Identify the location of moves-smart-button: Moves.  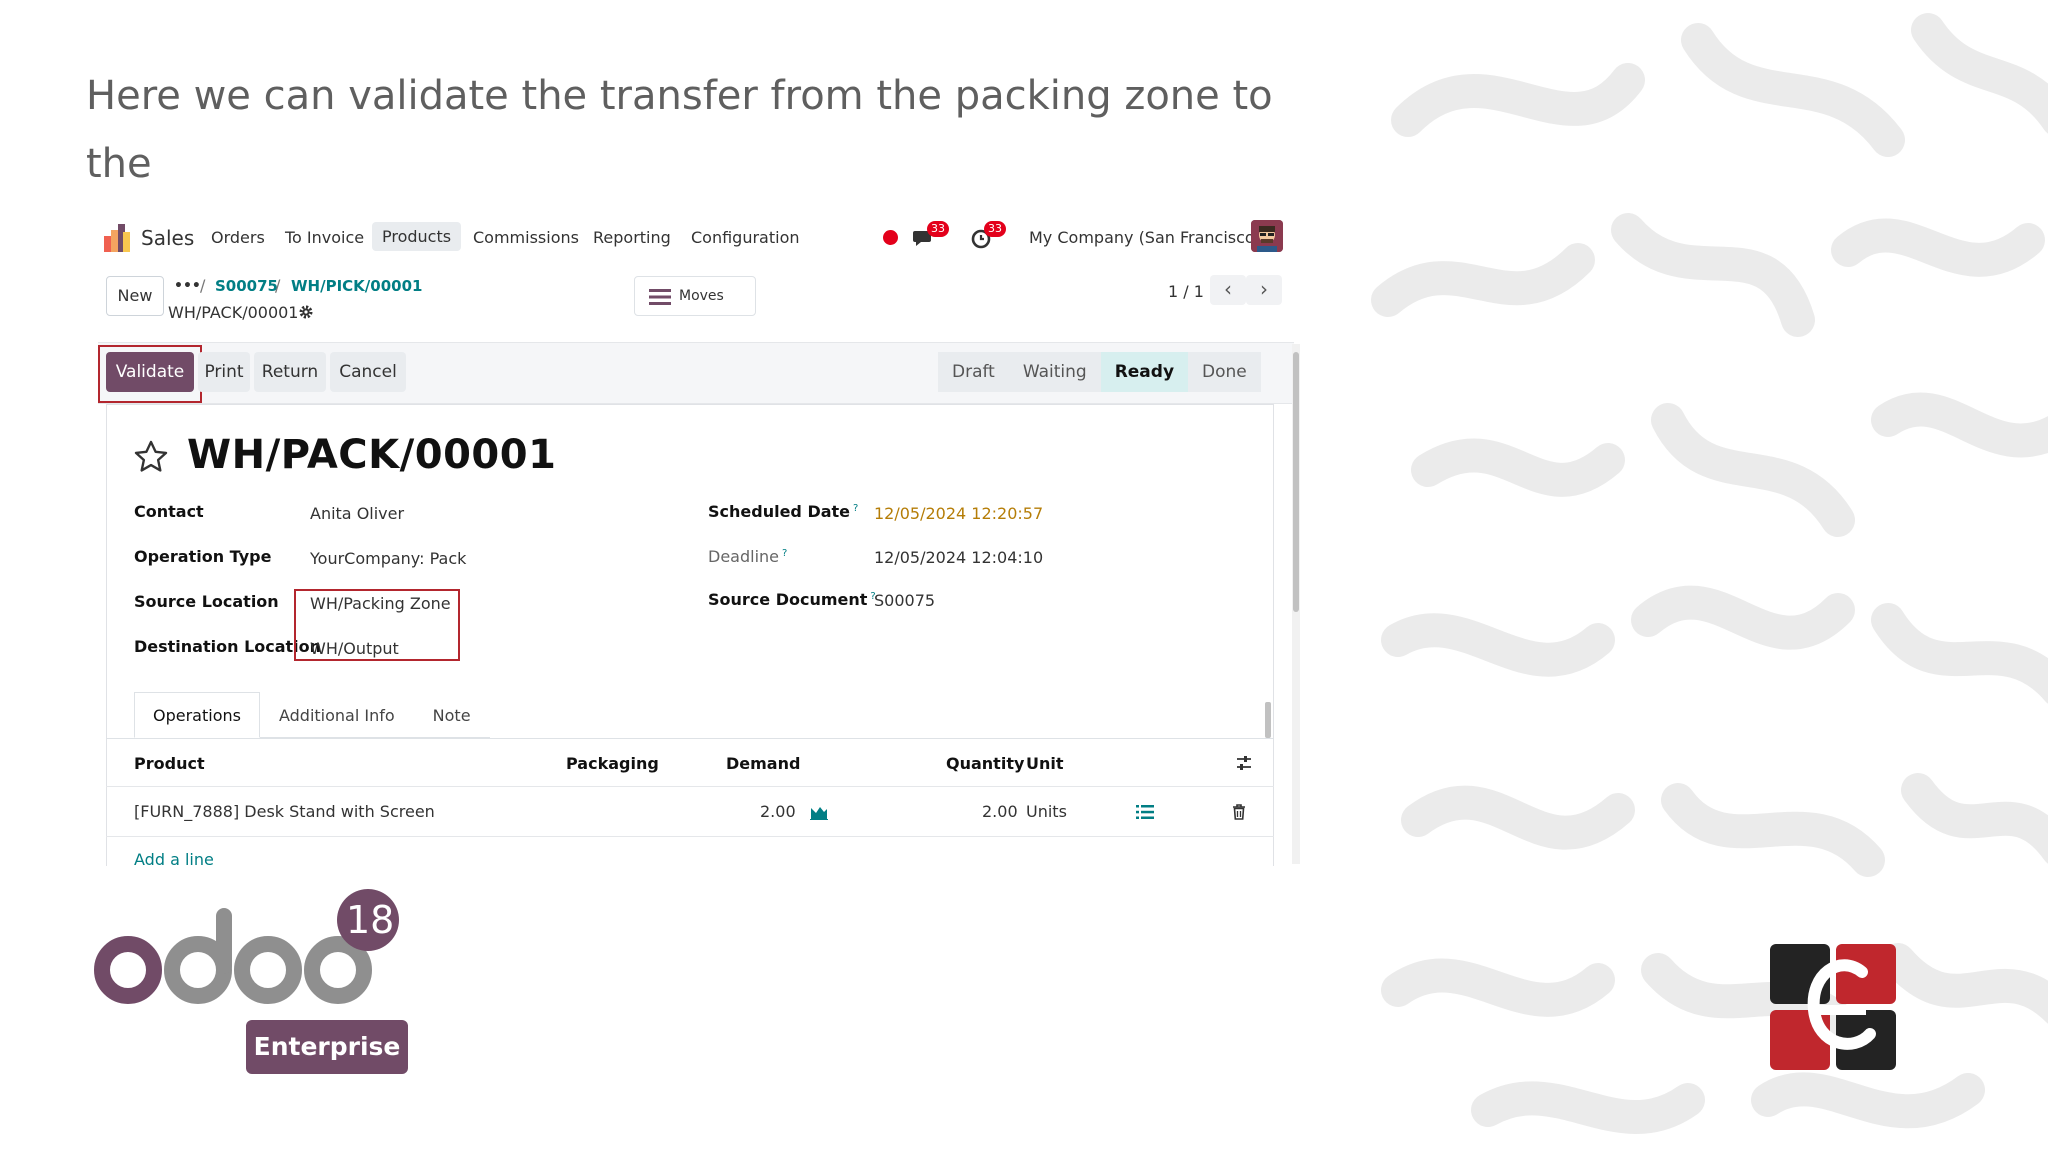
(695, 296).